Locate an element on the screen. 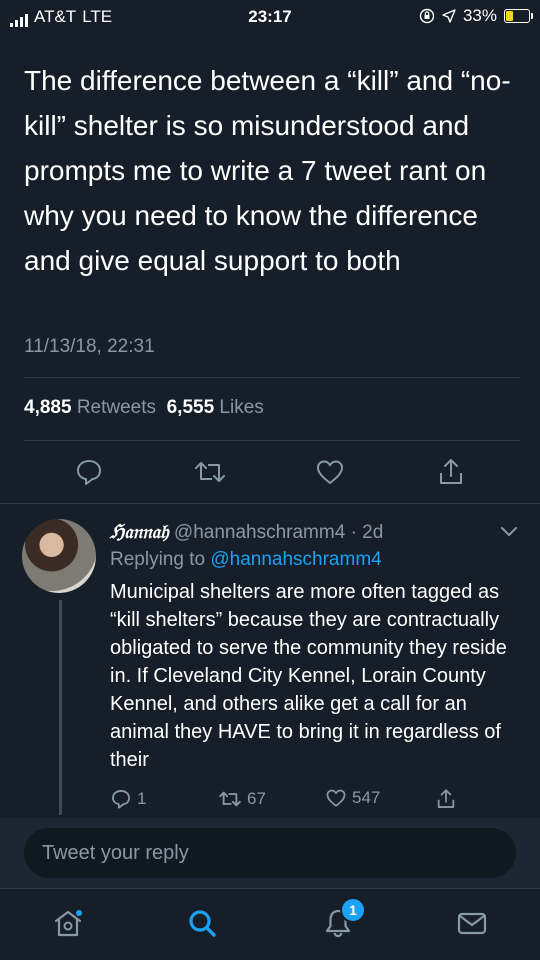 Image resolution: width=540 pixels, height=960 pixels. reply-reply-count: 1 is located at coordinates (142, 798).